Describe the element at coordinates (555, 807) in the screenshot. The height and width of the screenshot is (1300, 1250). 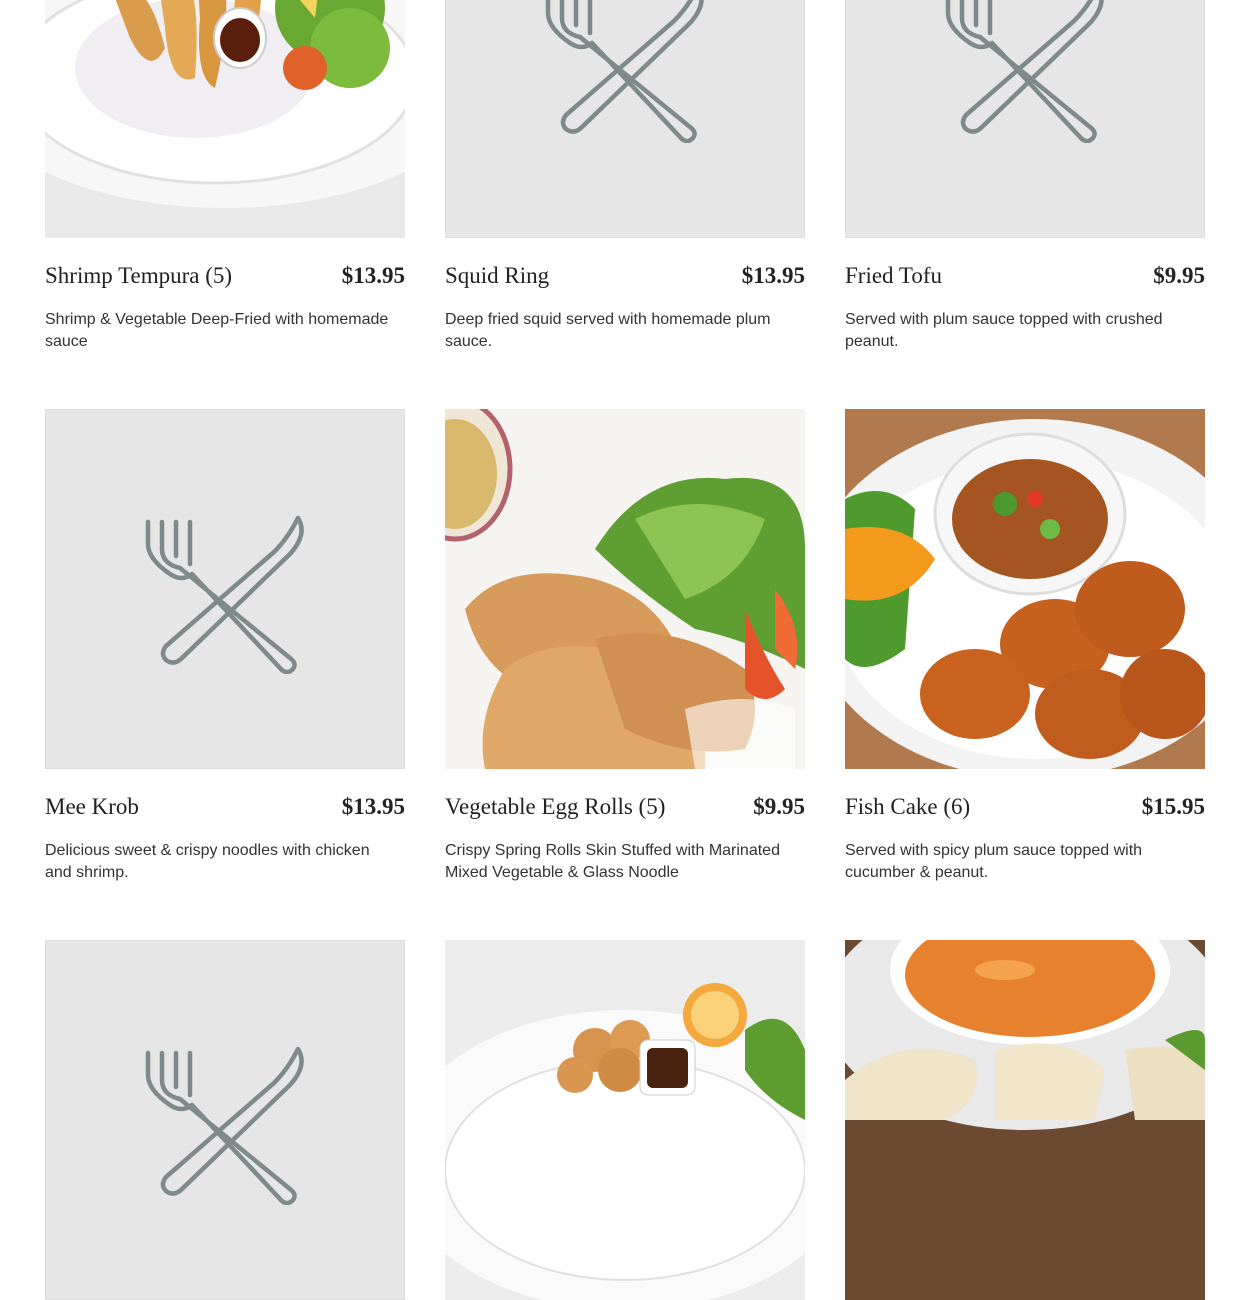
I see `item-name: Vegetable Egg Rolls (5)` at that location.